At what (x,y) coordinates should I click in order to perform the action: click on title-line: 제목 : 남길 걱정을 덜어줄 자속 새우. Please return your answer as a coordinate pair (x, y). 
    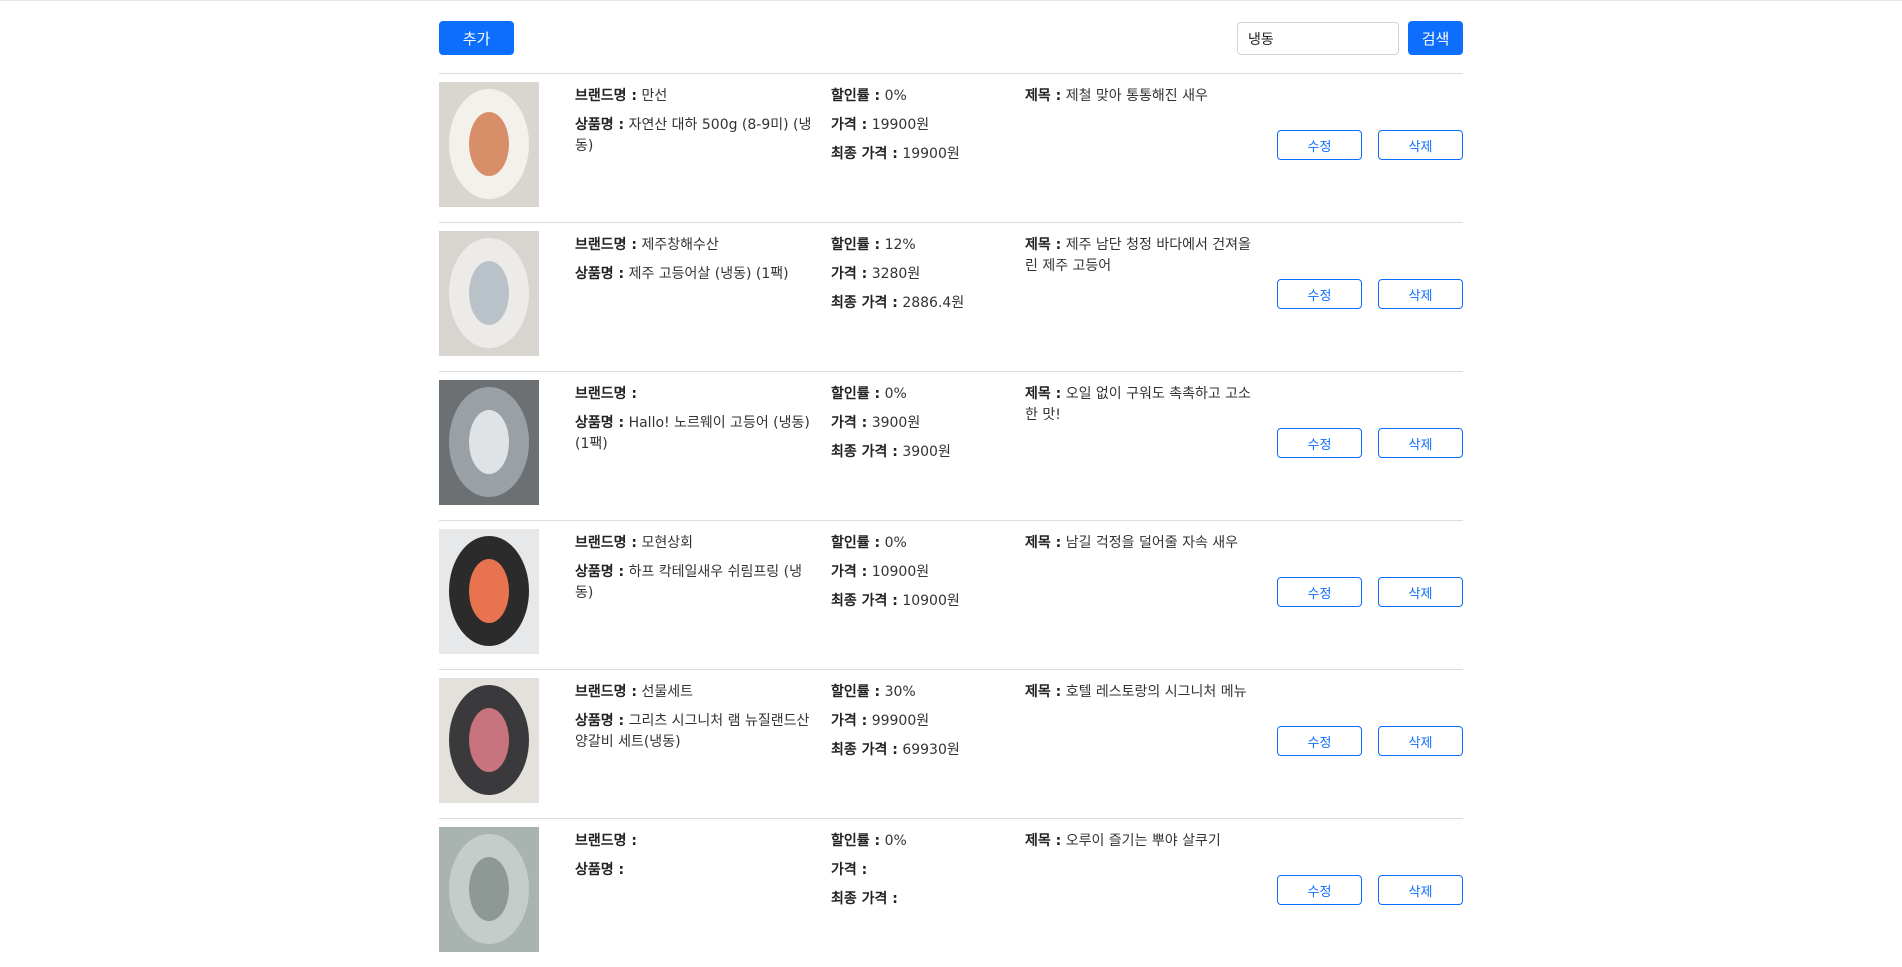
    Looking at the image, I should click on (1140, 543).